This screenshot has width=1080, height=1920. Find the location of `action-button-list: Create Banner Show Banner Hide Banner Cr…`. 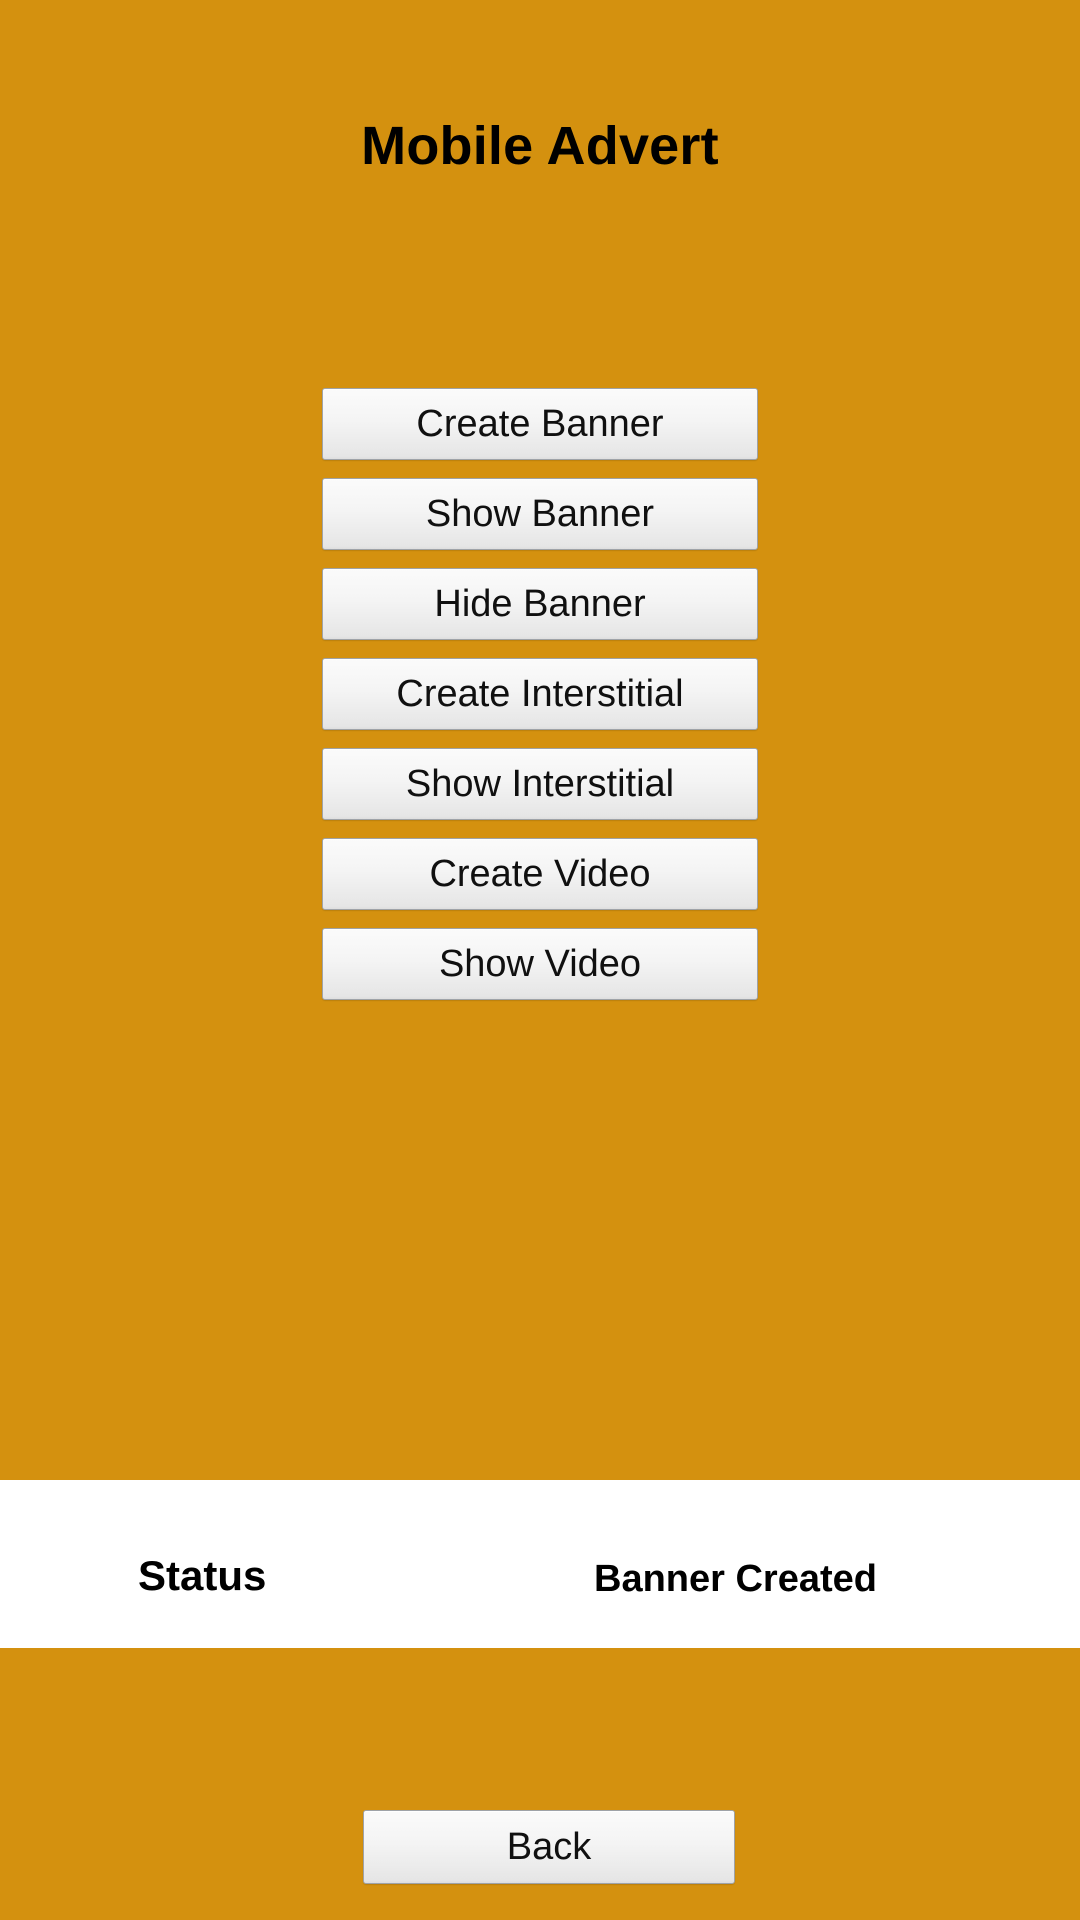

action-button-list: Create Banner Show Banner Hide Banner Cr… is located at coordinates (540, 694).